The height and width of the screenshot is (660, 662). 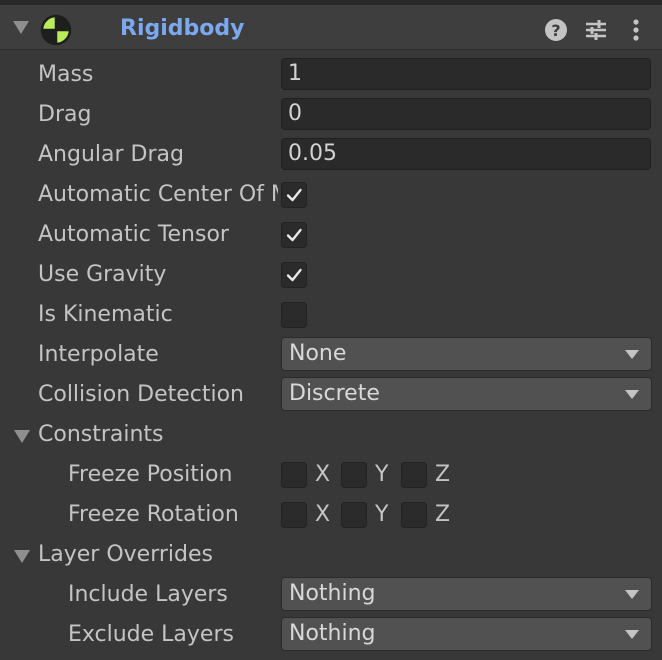 I want to click on include-layers-value: Nothing, so click(x=332, y=593).